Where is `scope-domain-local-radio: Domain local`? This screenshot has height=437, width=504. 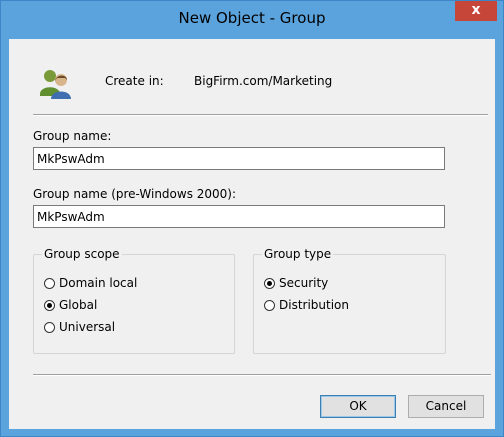 scope-domain-local-radio: Domain local is located at coordinates (90, 283).